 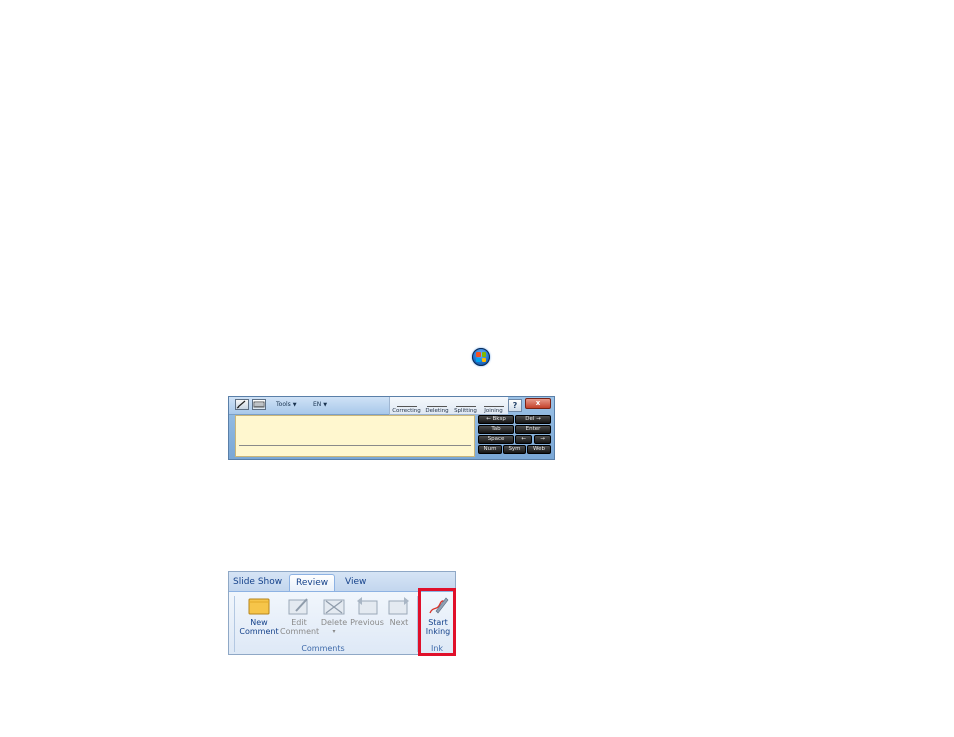 I want to click on new-comment-icon, so click(x=259, y=606).